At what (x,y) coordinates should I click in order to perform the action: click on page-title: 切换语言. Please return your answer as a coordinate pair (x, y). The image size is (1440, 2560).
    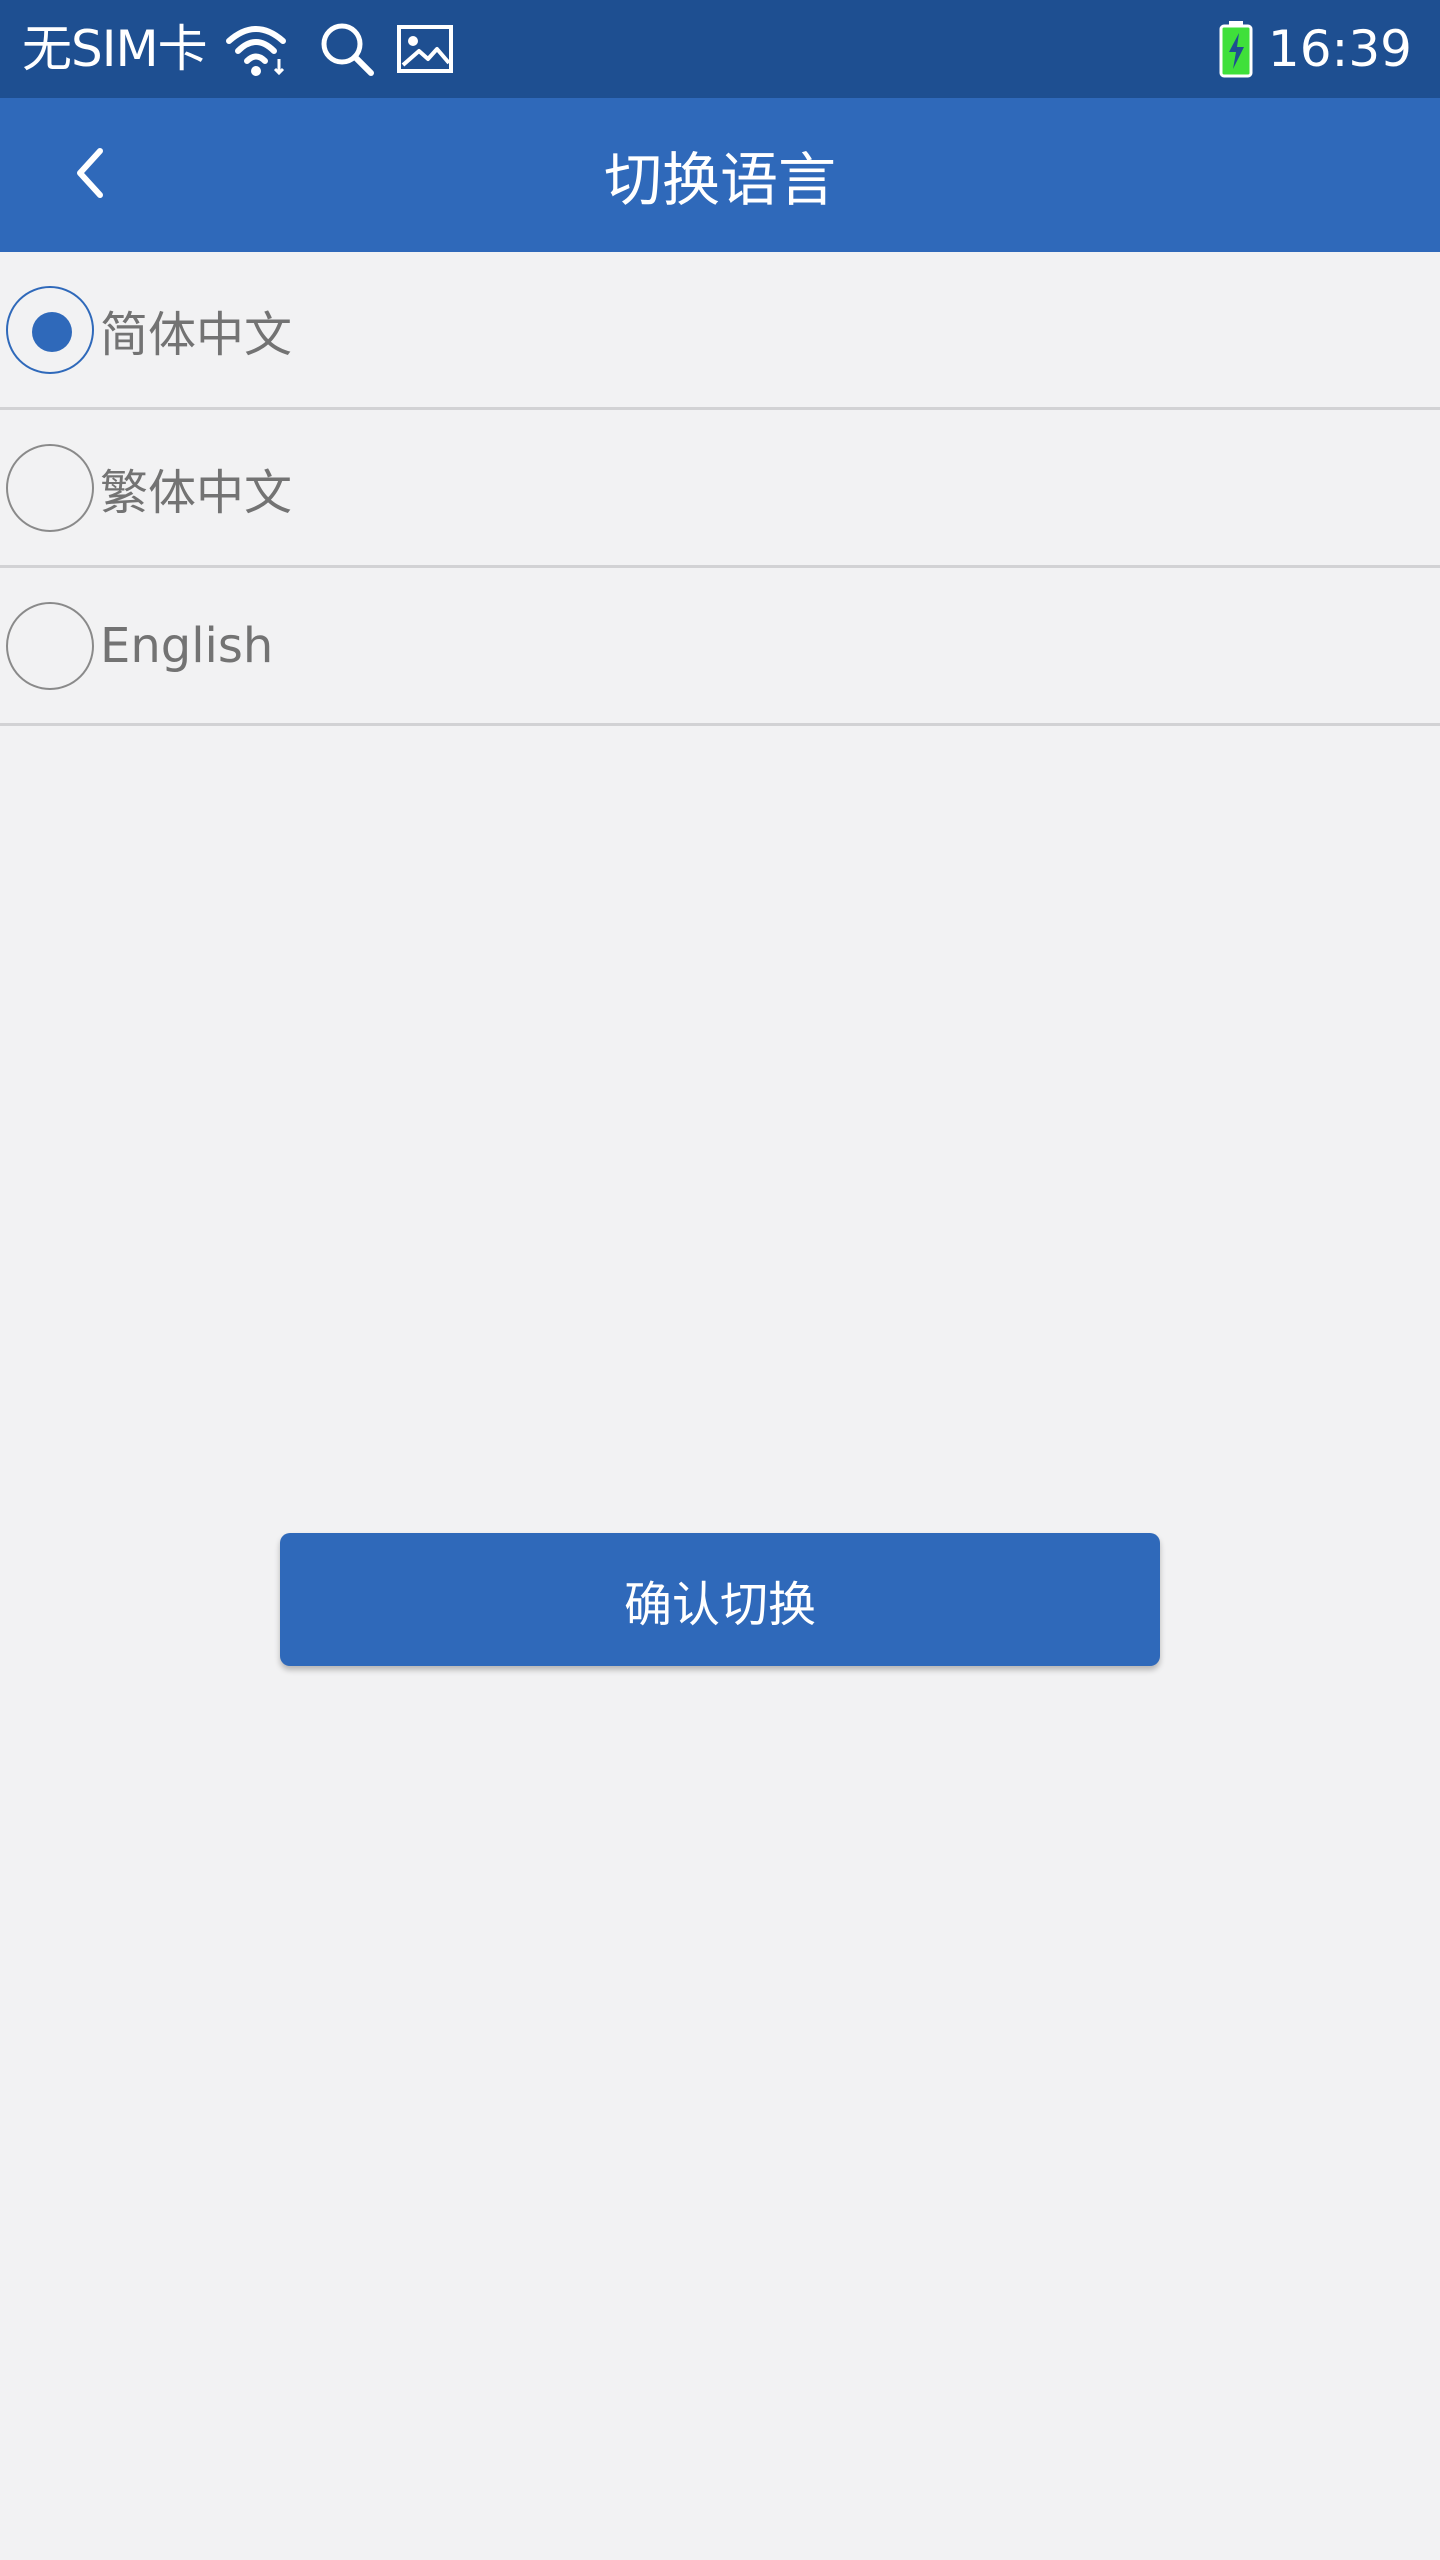
    Looking at the image, I should click on (719, 180).